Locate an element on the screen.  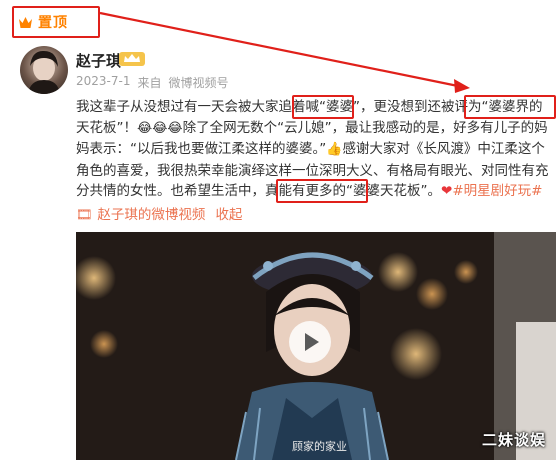
video-subtitle: 顾家的家业 is located at coordinates (319, 446).